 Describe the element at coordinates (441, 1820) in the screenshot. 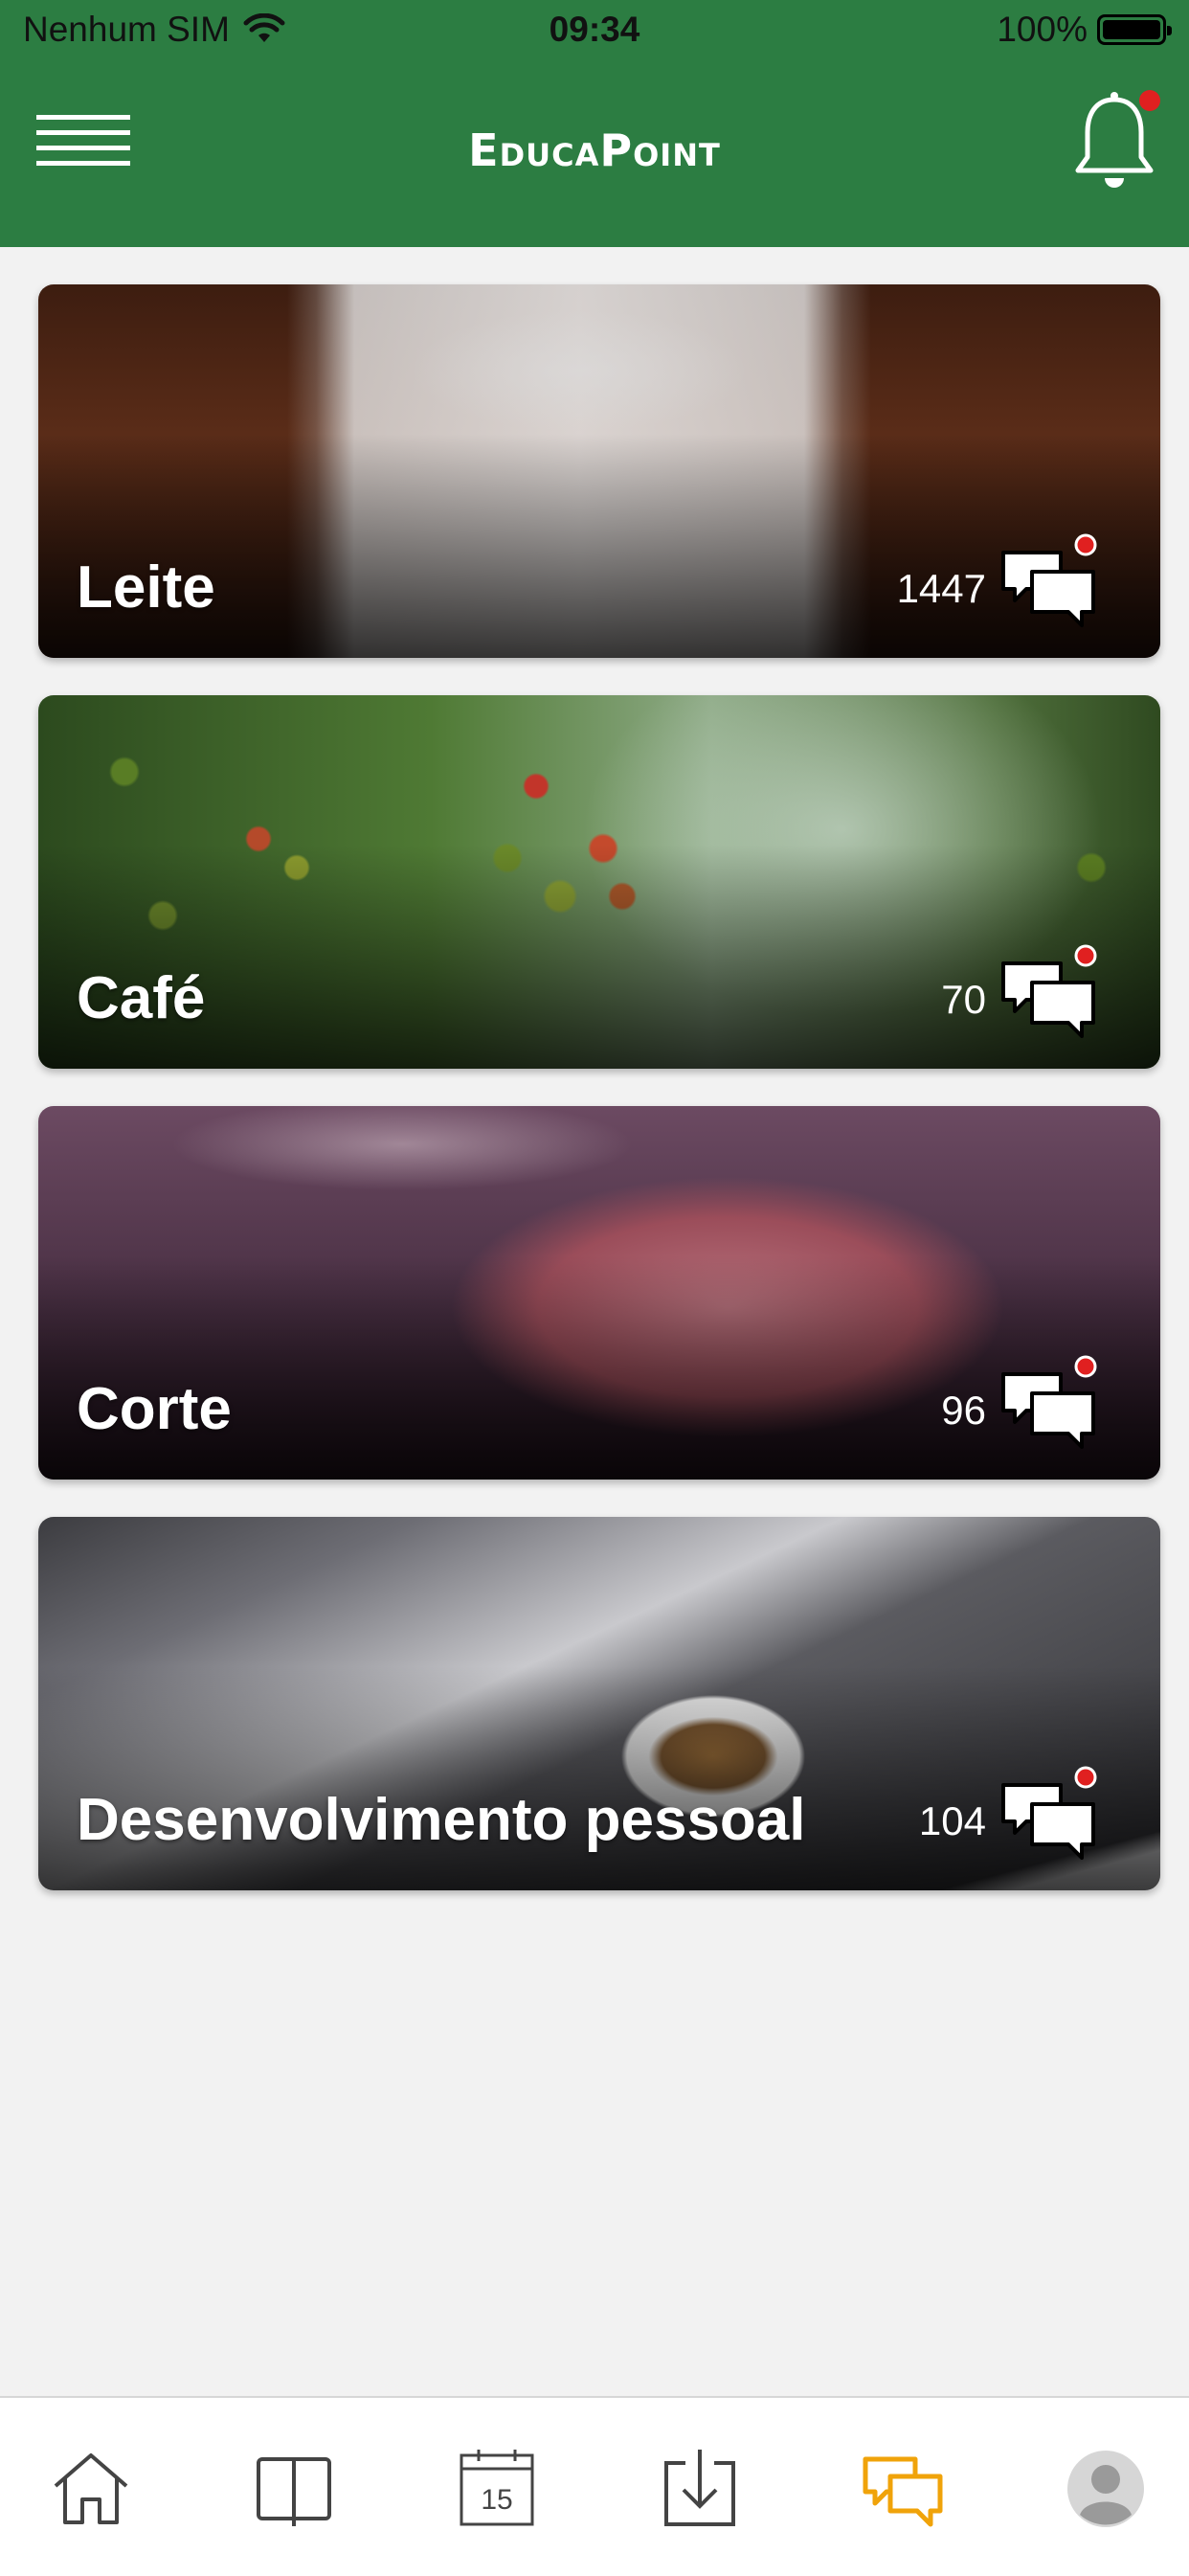

I see `card-title: Desenvolvimento pessoal` at that location.